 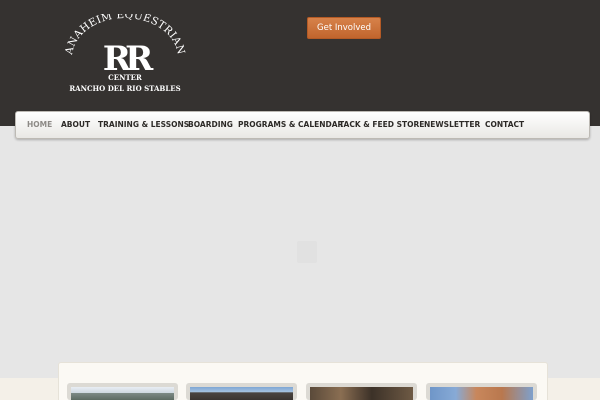 What do you see at coordinates (452, 125) in the screenshot?
I see `nav-item-newsletter: NEWSLETTER` at bounding box center [452, 125].